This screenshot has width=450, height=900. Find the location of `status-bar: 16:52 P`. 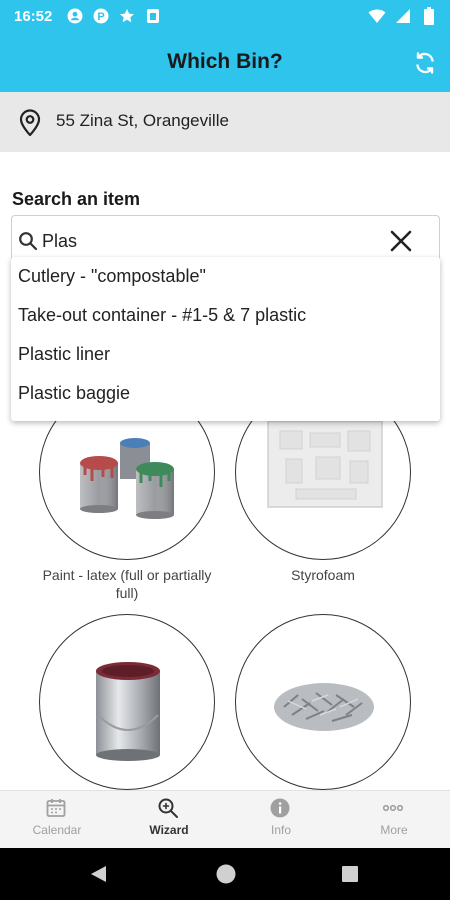

status-bar: 16:52 P is located at coordinates (225, 17).